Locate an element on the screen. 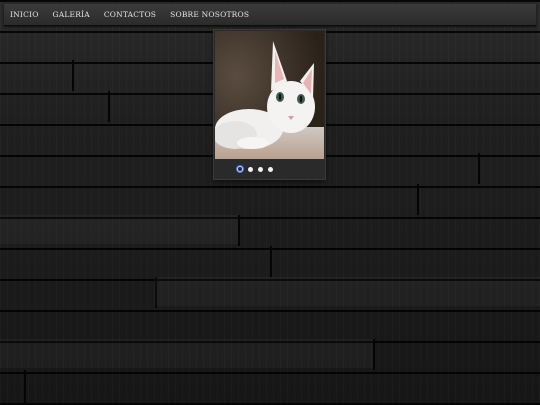 This screenshot has height=405, width=540. image-slider is located at coordinates (269, 104).